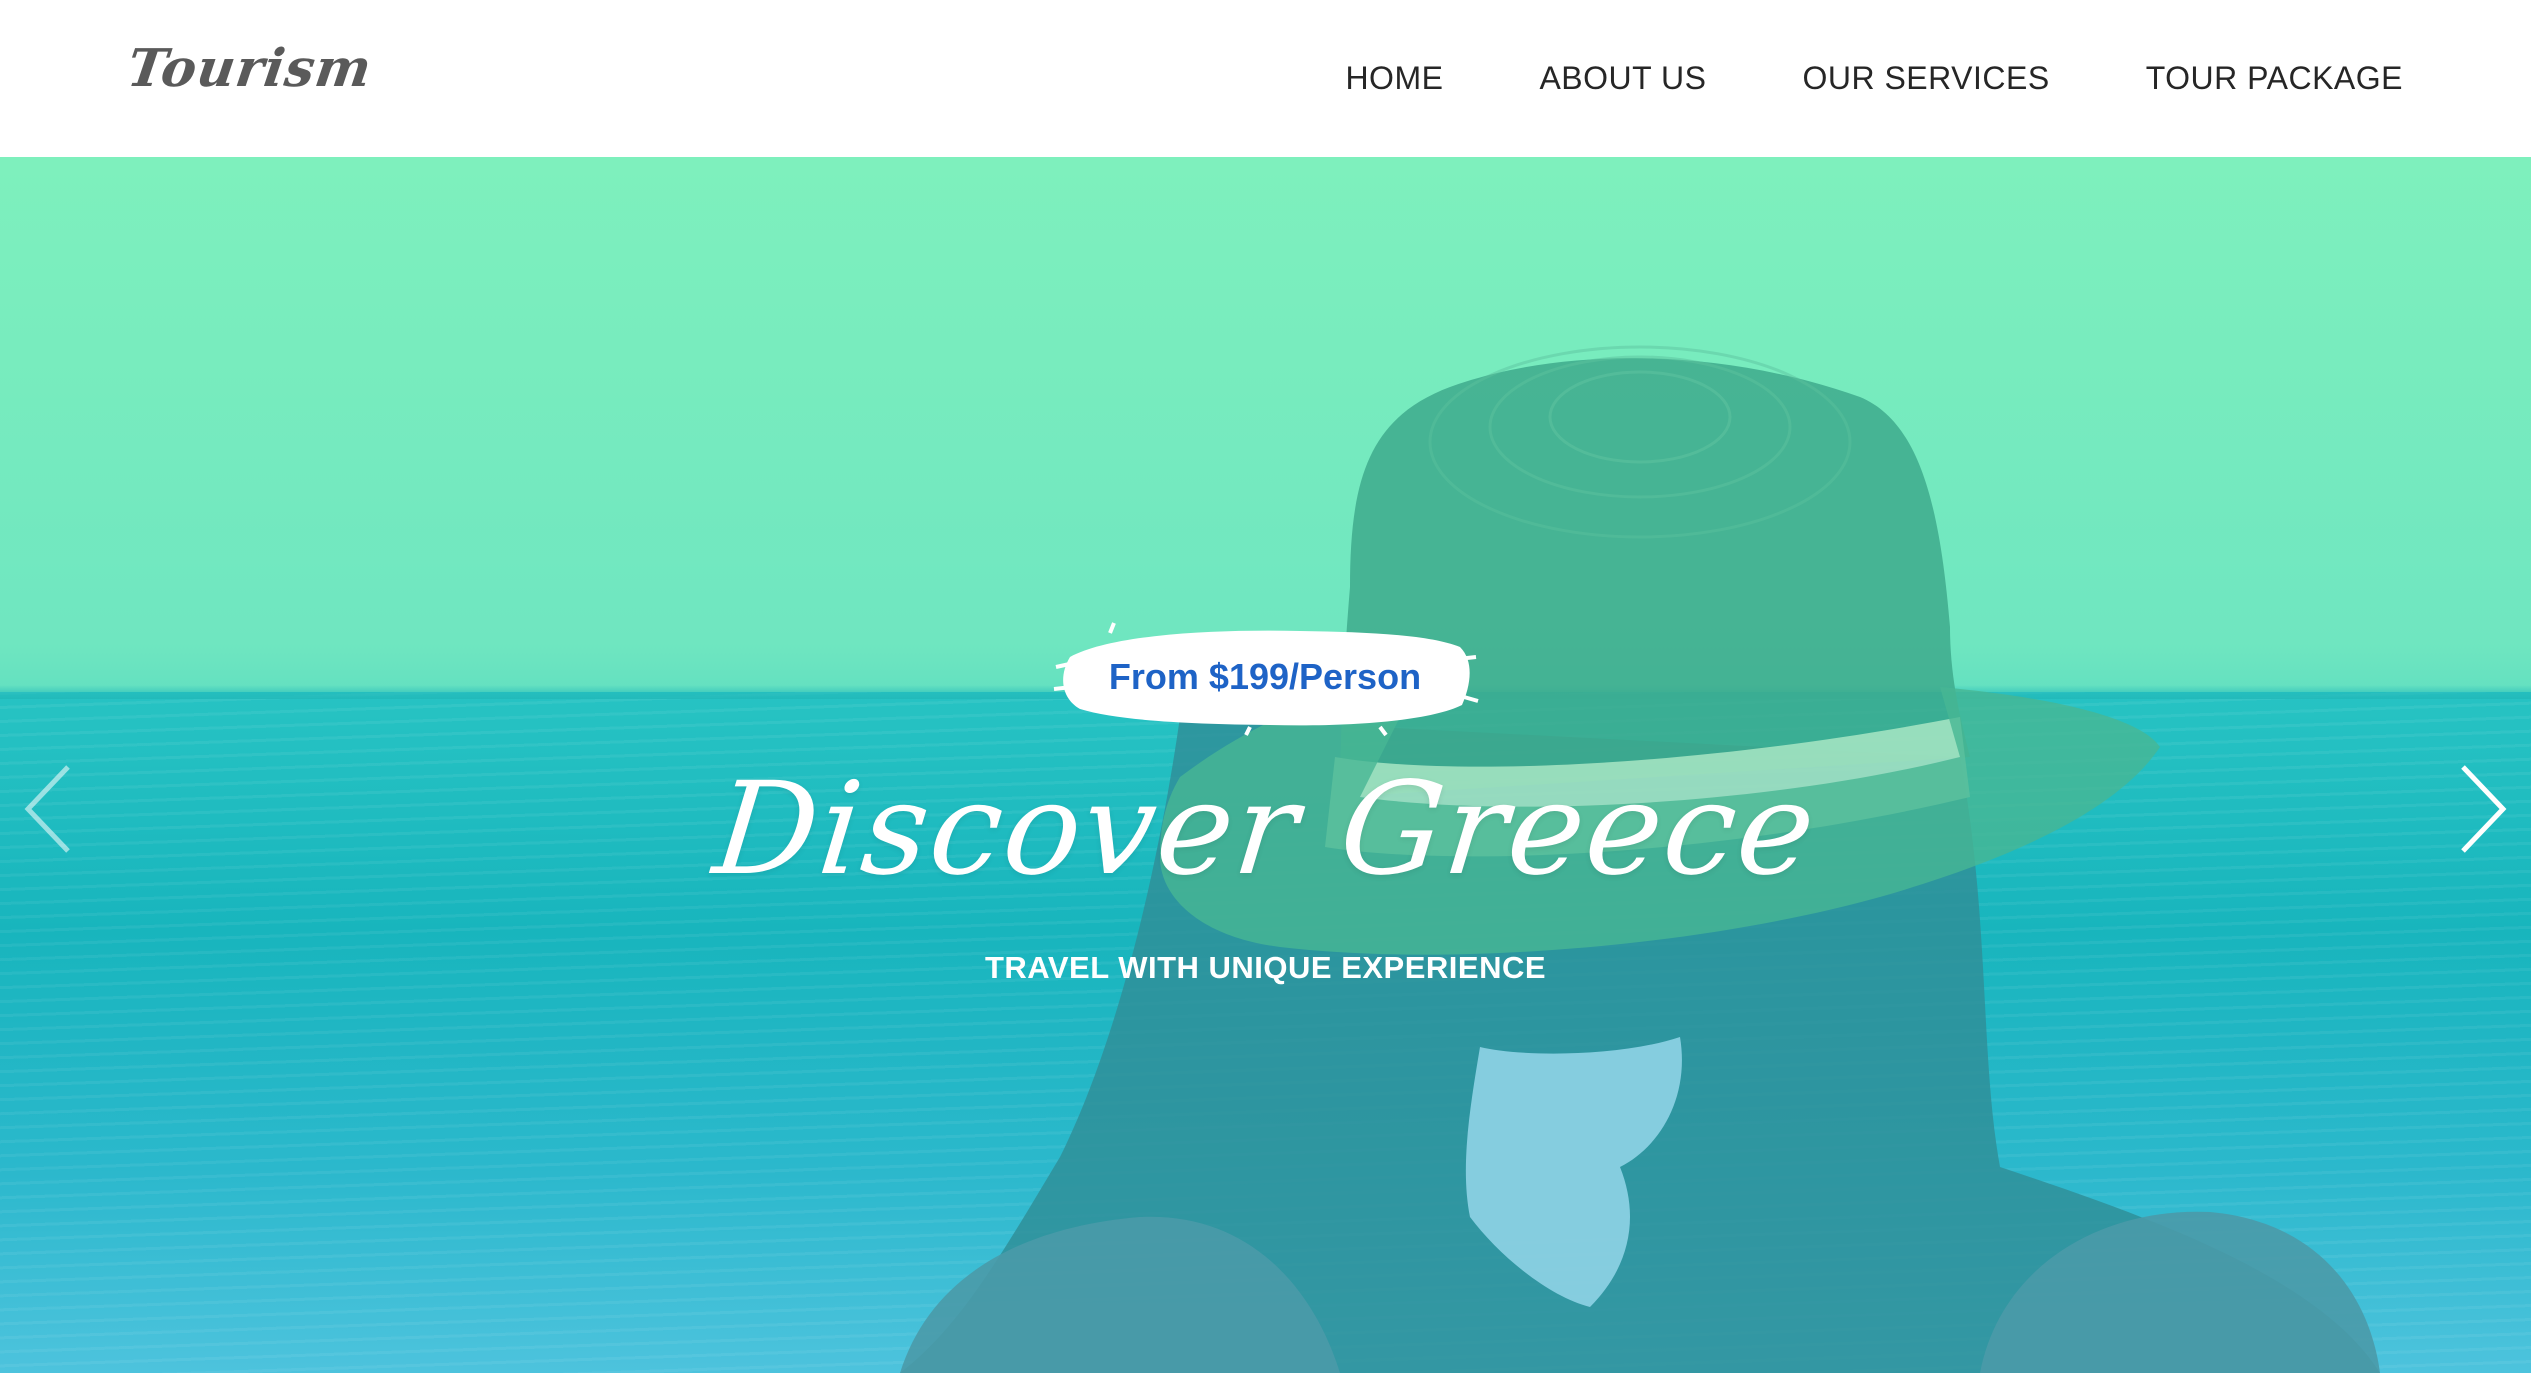 The width and height of the screenshot is (2531, 1373). Describe the element at coordinates (2274, 78) in the screenshot. I see `nav-item-tour-package: TOUR PACKAGE` at that location.